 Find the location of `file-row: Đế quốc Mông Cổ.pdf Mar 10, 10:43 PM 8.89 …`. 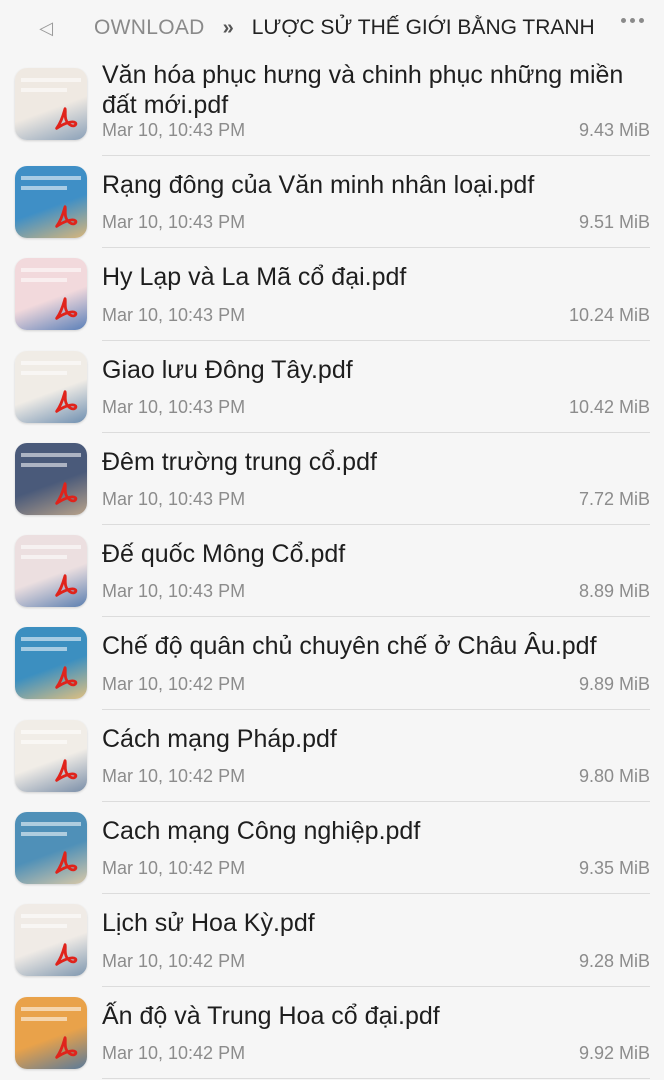

file-row: Đế quốc Mông Cổ.pdf Mar 10, 10:43 PM 8.89 … is located at coordinates (332, 571).